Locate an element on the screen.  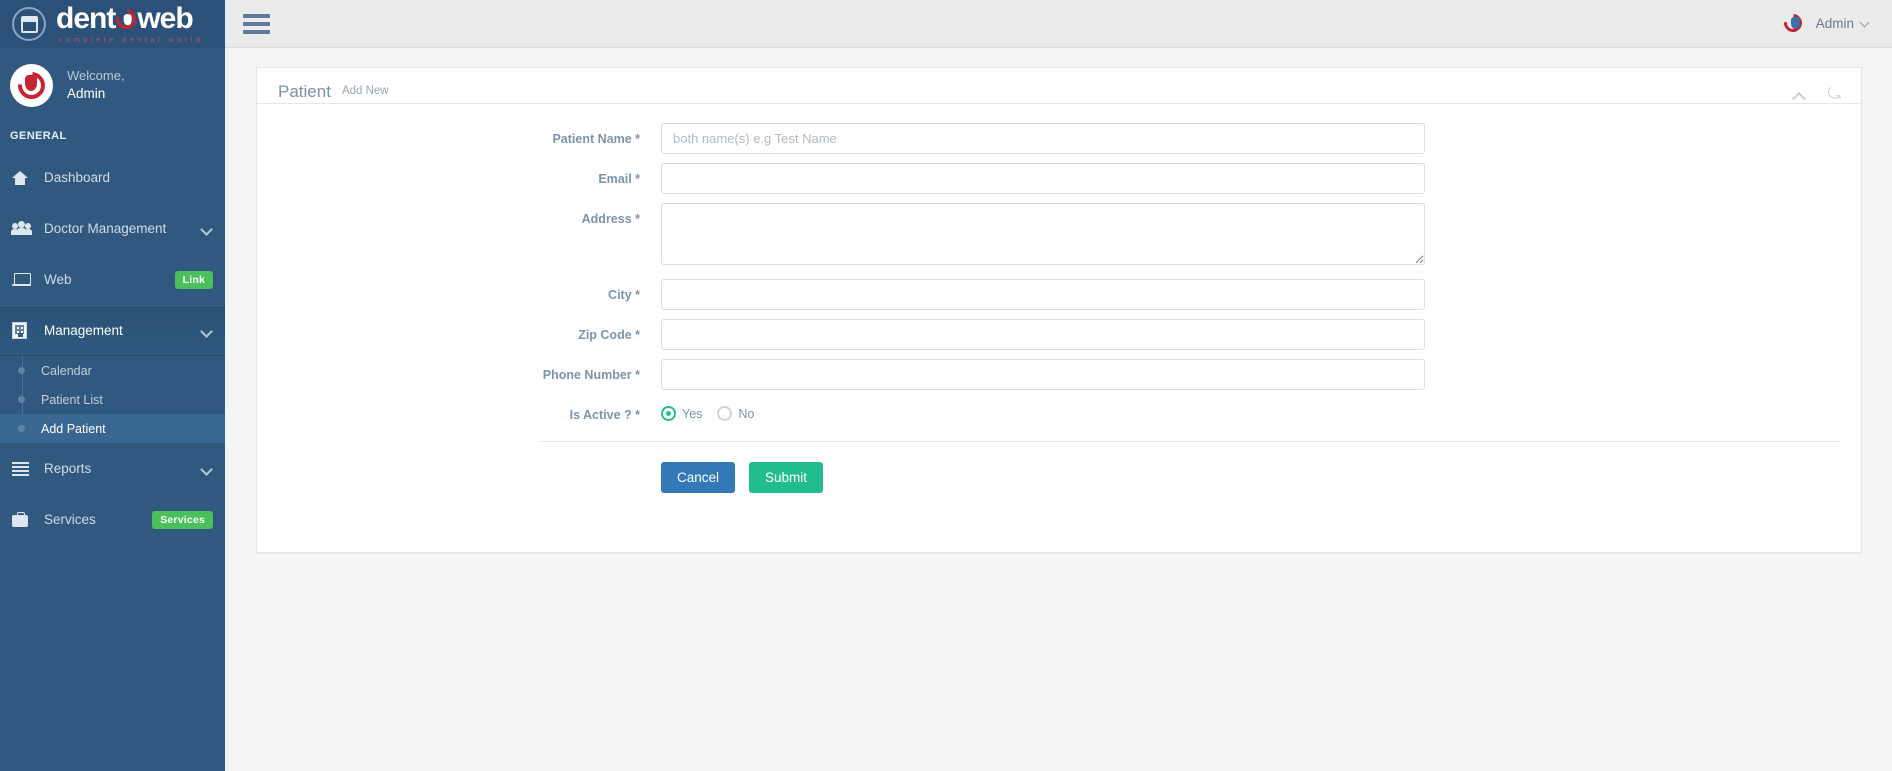
sidebar-submenu-management: Calendar Patient List Add Patient is located at coordinates (112, 399).